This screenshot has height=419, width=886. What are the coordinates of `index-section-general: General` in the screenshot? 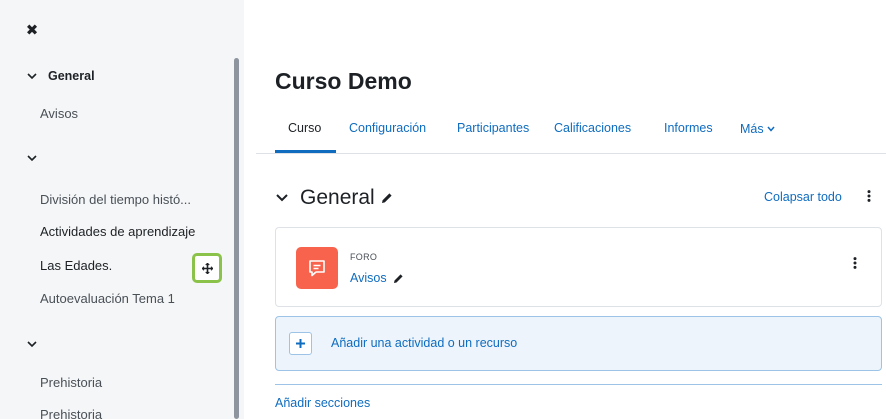 It's located at (60, 76).